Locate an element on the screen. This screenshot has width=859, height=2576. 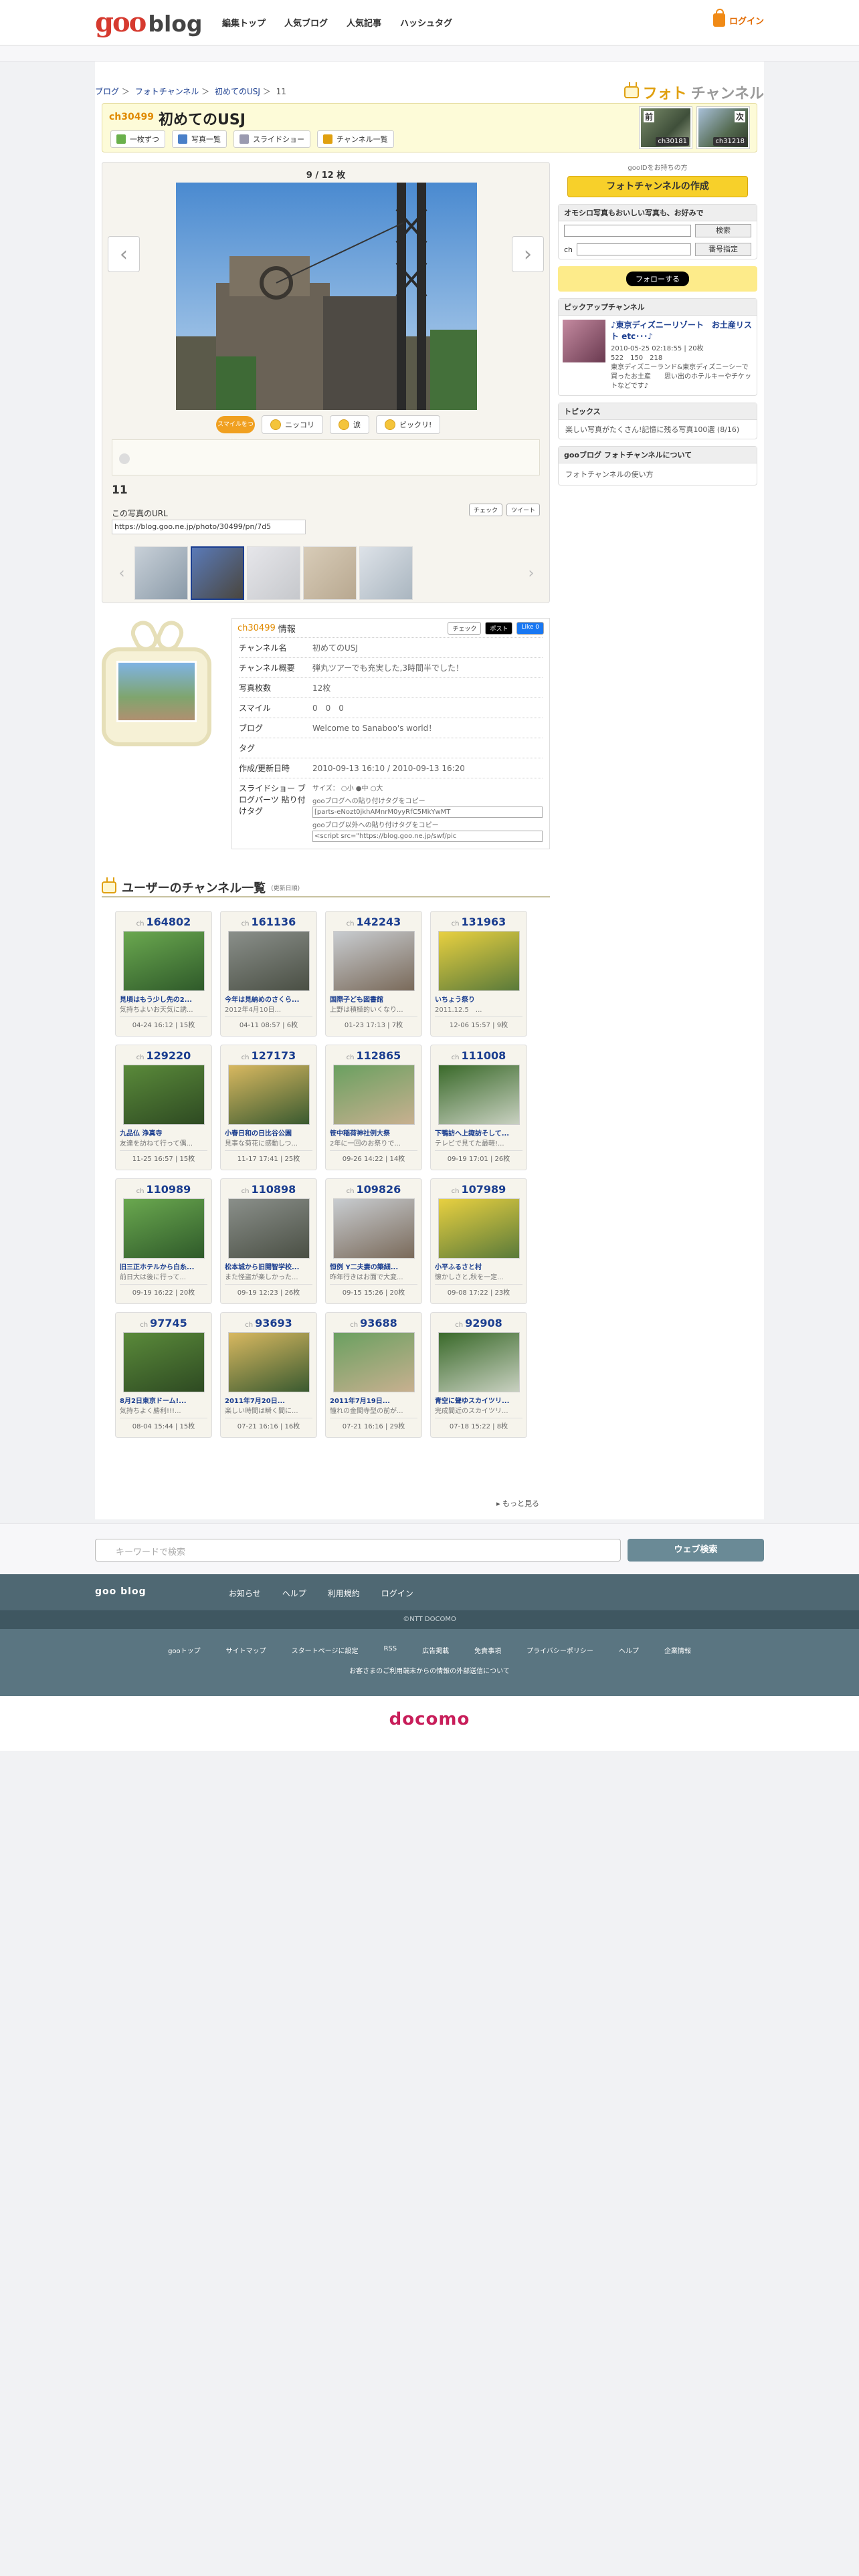
card-ch-number: ch 107989 is located at coordinates (478, 1189).